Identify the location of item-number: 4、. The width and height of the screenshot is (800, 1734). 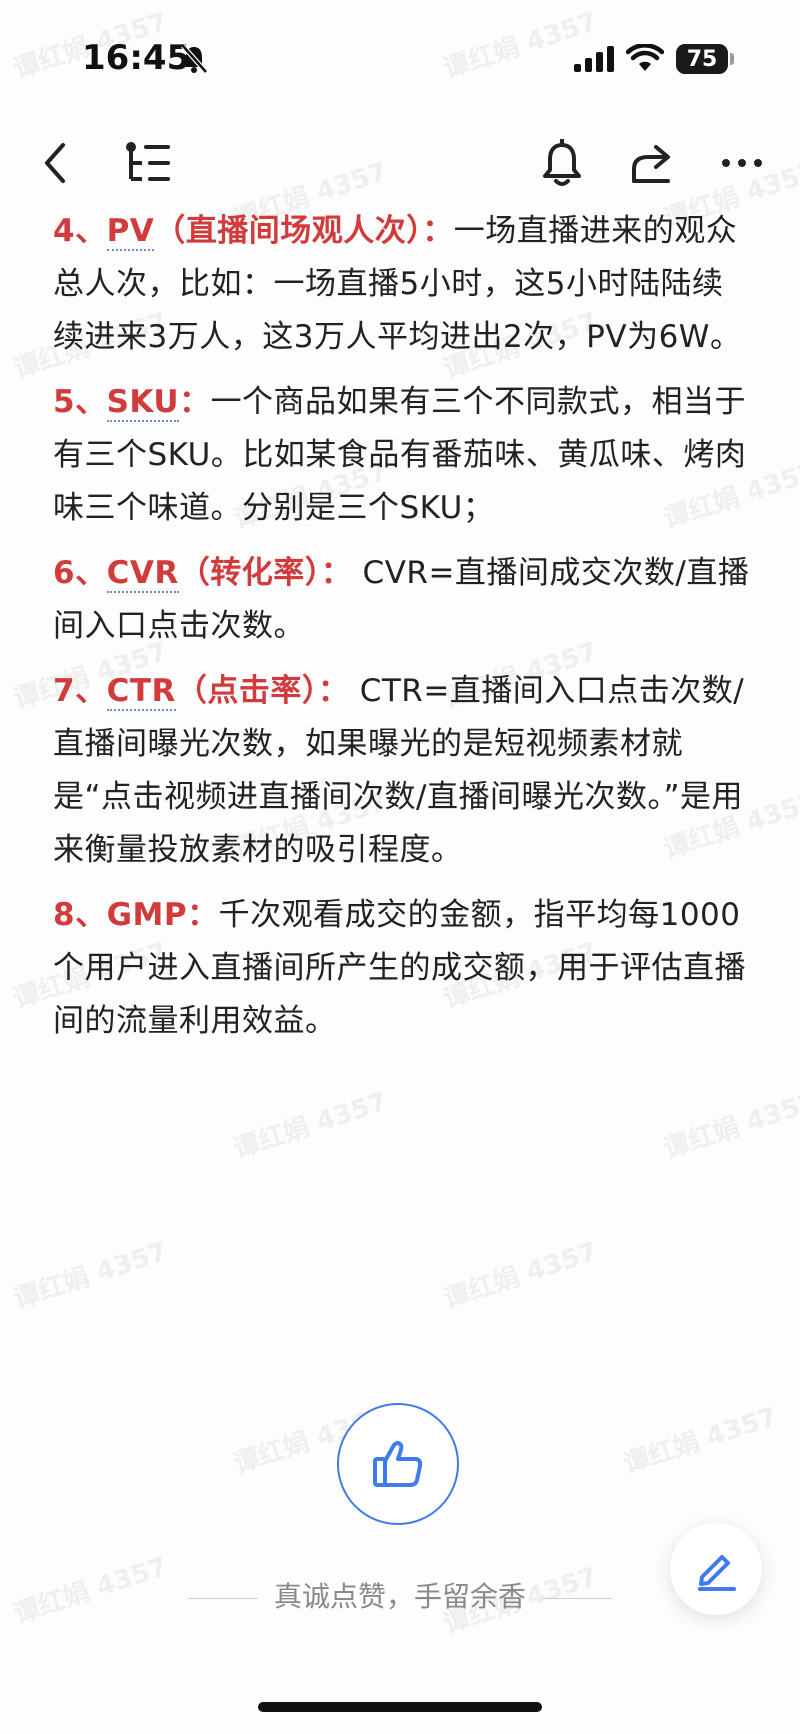
(80, 231).